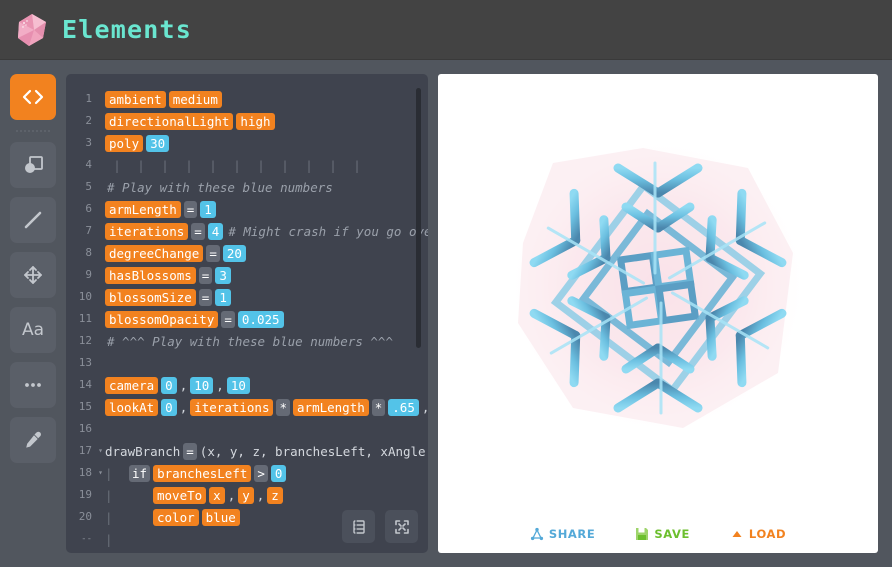 This screenshot has height=567, width=892. What do you see at coordinates (88, 164) in the screenshot?
I see `line-number: 4` at bounding box center [88, 164].